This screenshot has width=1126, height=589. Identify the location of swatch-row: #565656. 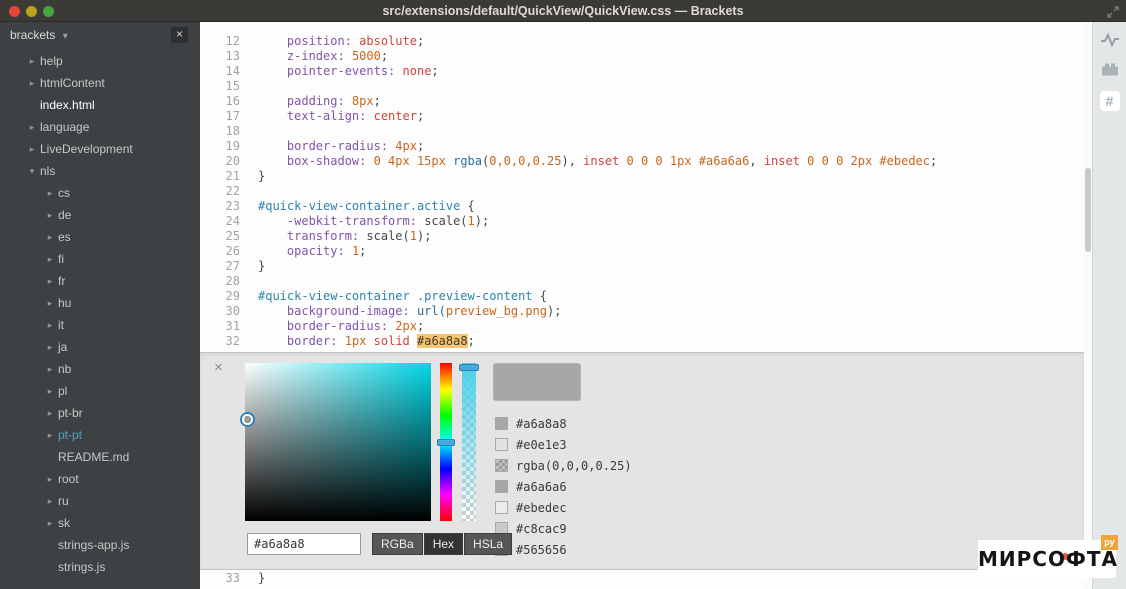
(563, 549).